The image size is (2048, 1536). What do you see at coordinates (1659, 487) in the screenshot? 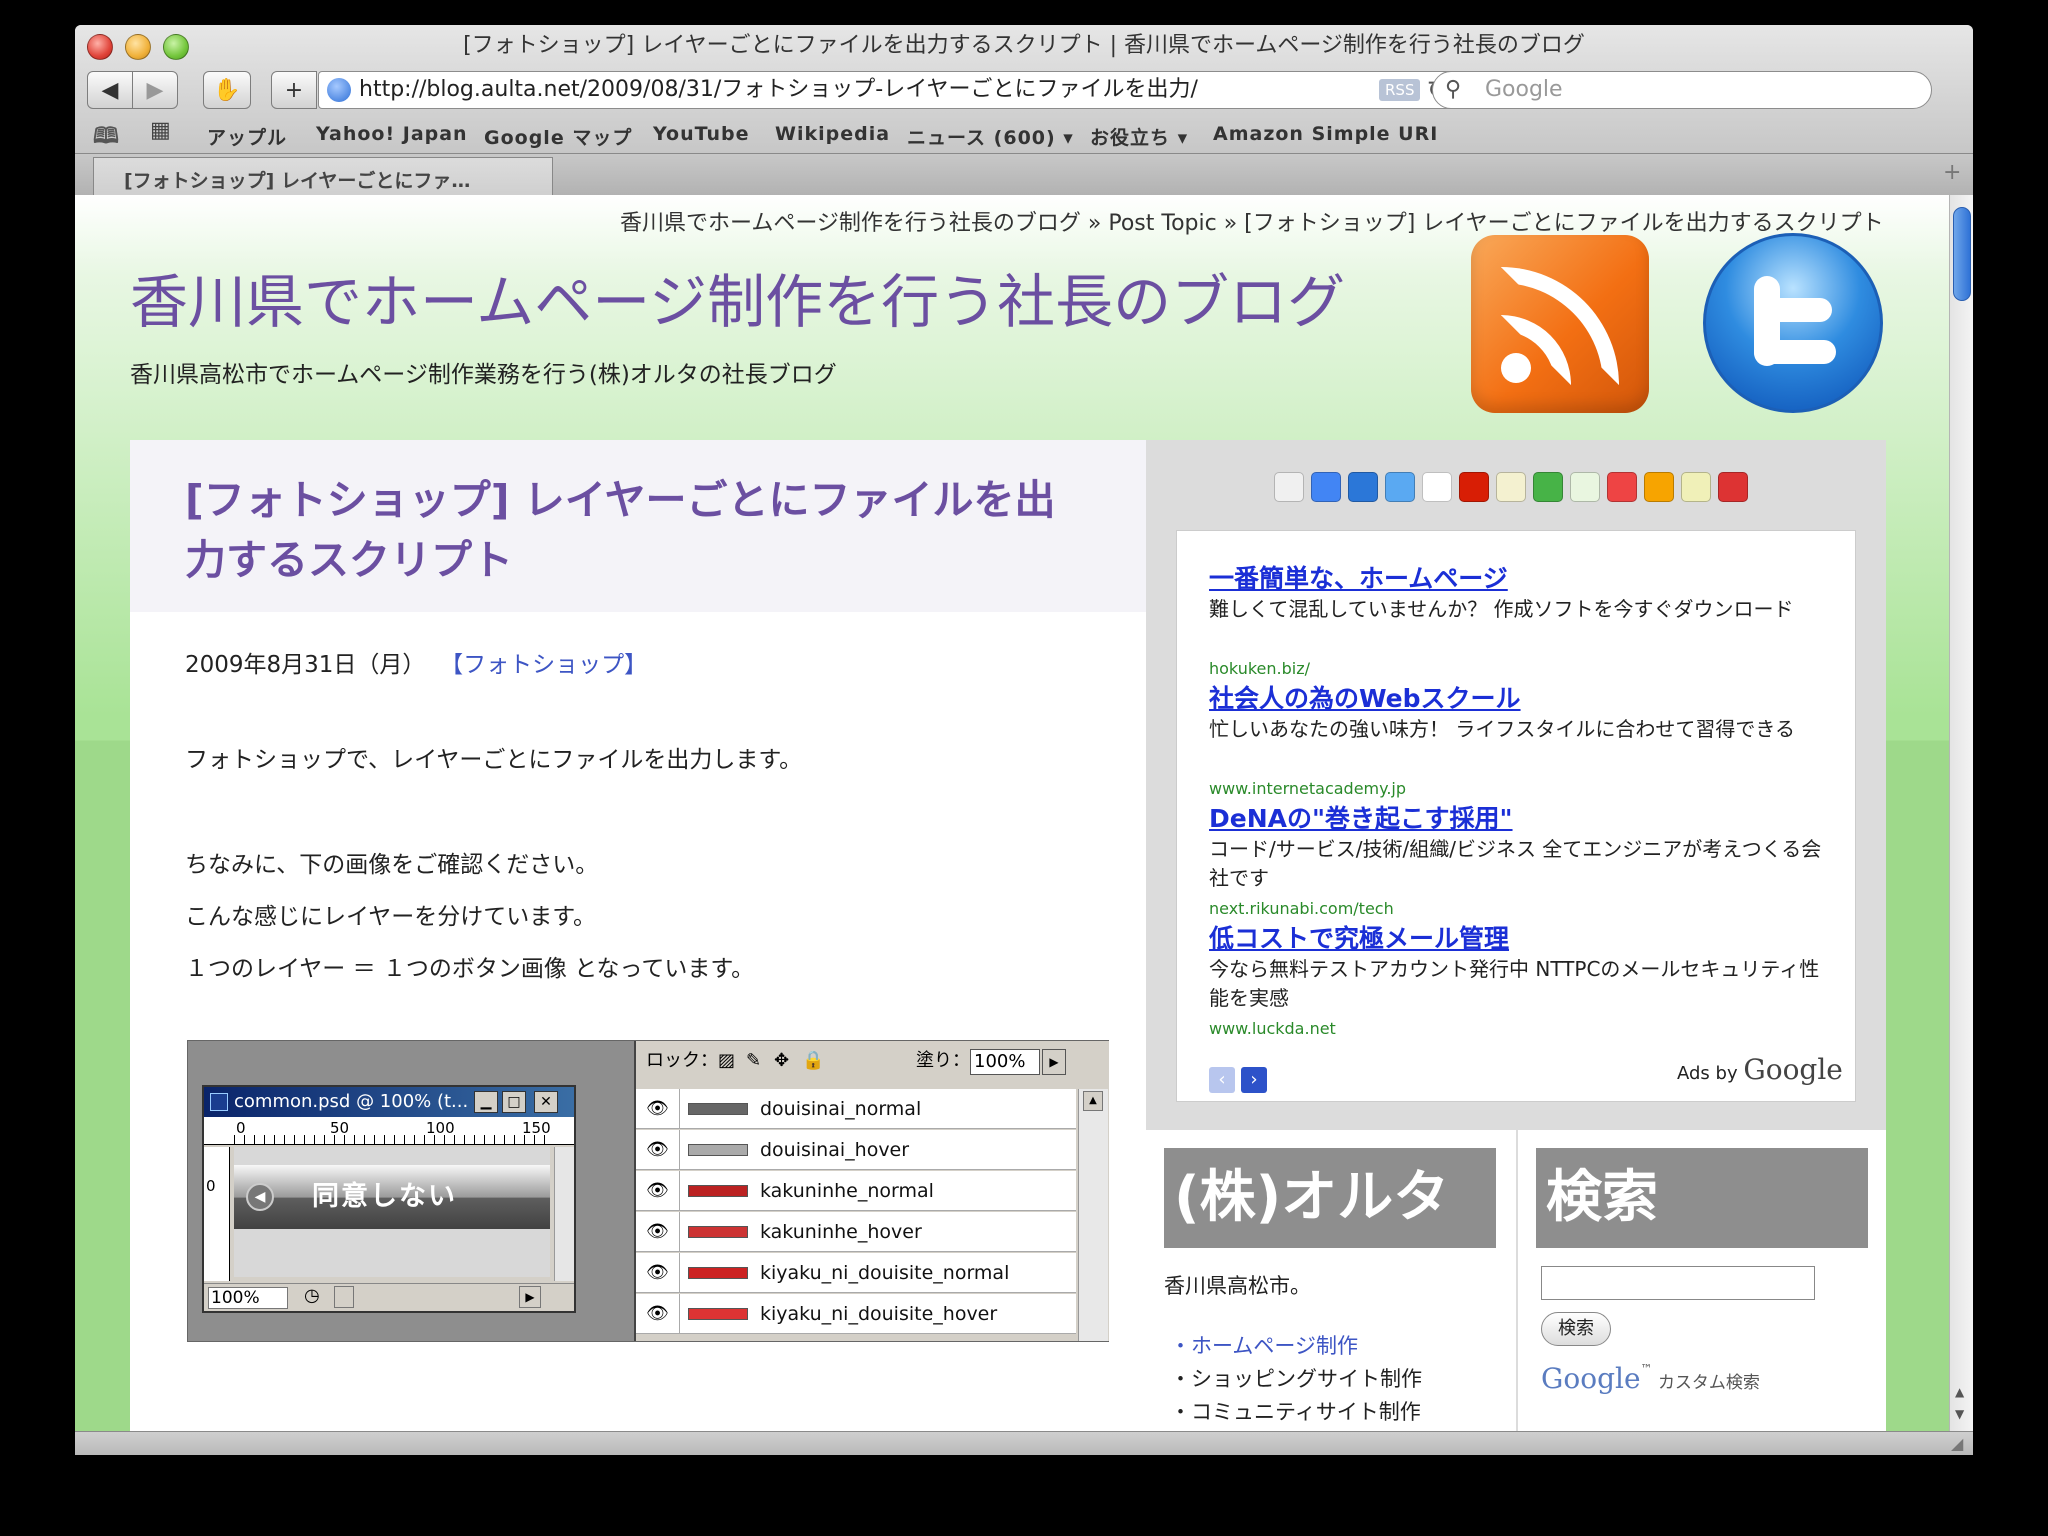
I see `check-icon` at bounding box center [1659, 487].